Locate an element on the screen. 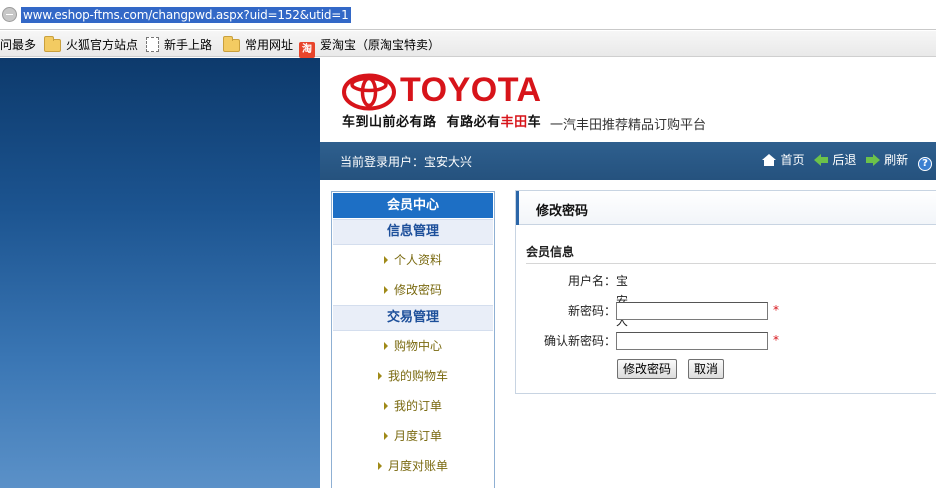  arrow-left-icon is located at coordinates (821, 160).